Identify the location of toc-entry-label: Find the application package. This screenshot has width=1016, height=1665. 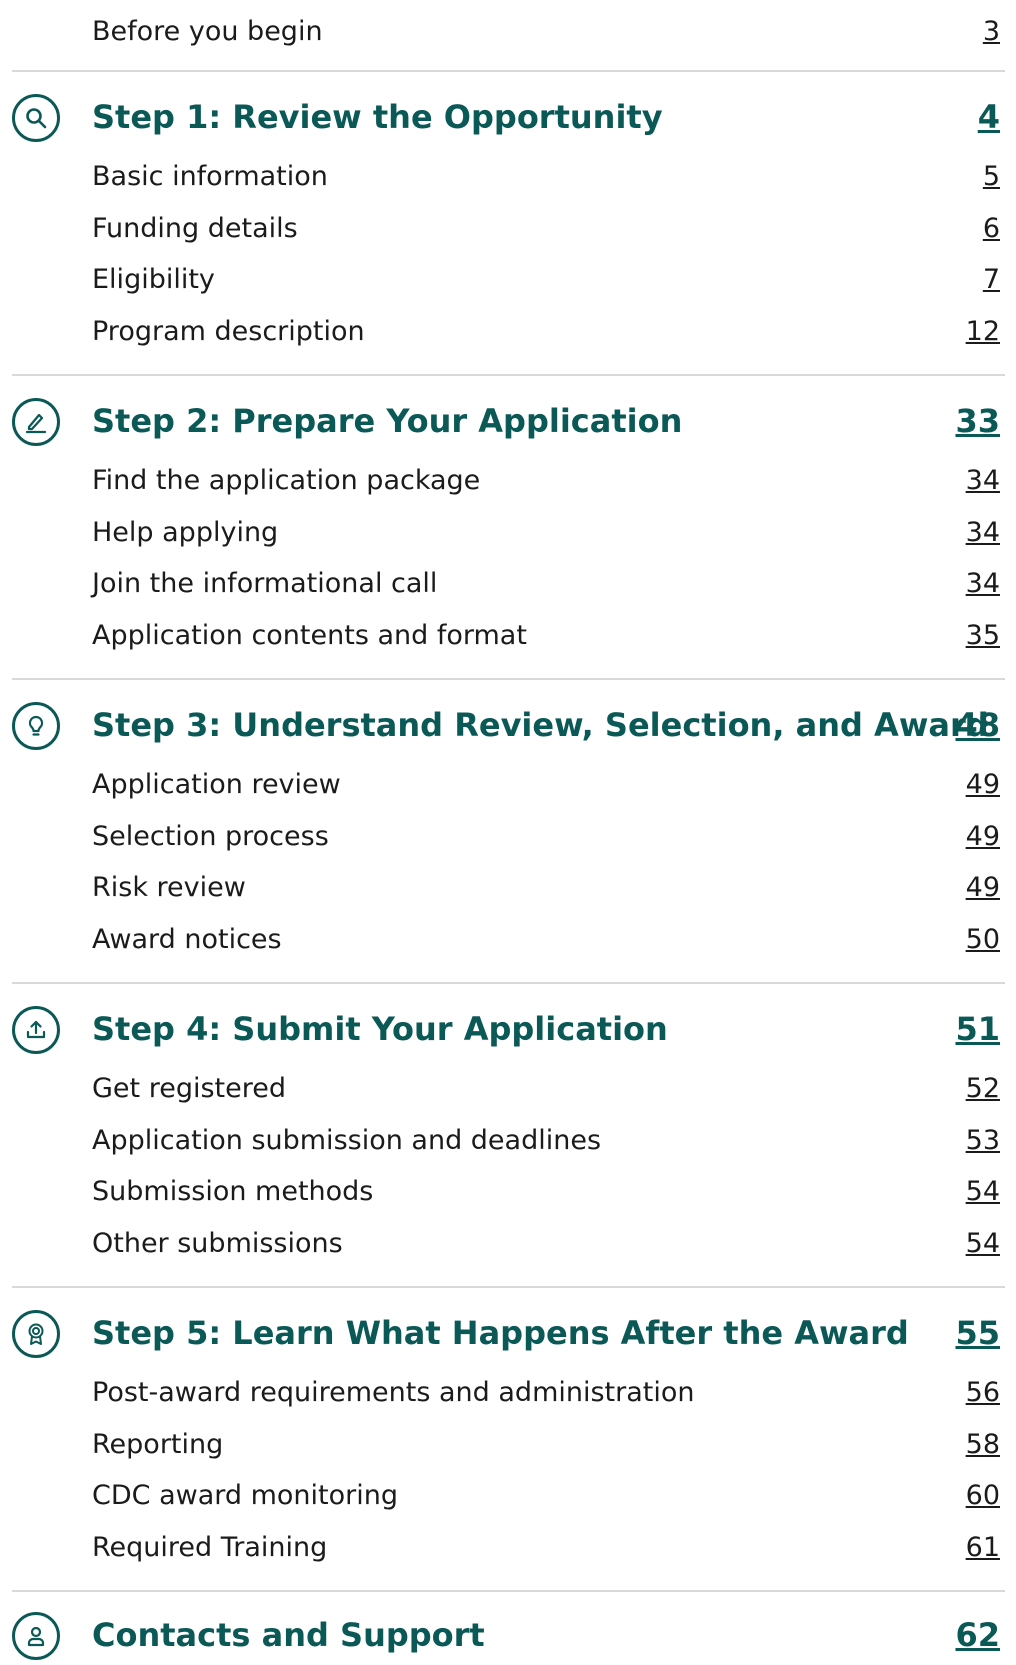
(286, 480).